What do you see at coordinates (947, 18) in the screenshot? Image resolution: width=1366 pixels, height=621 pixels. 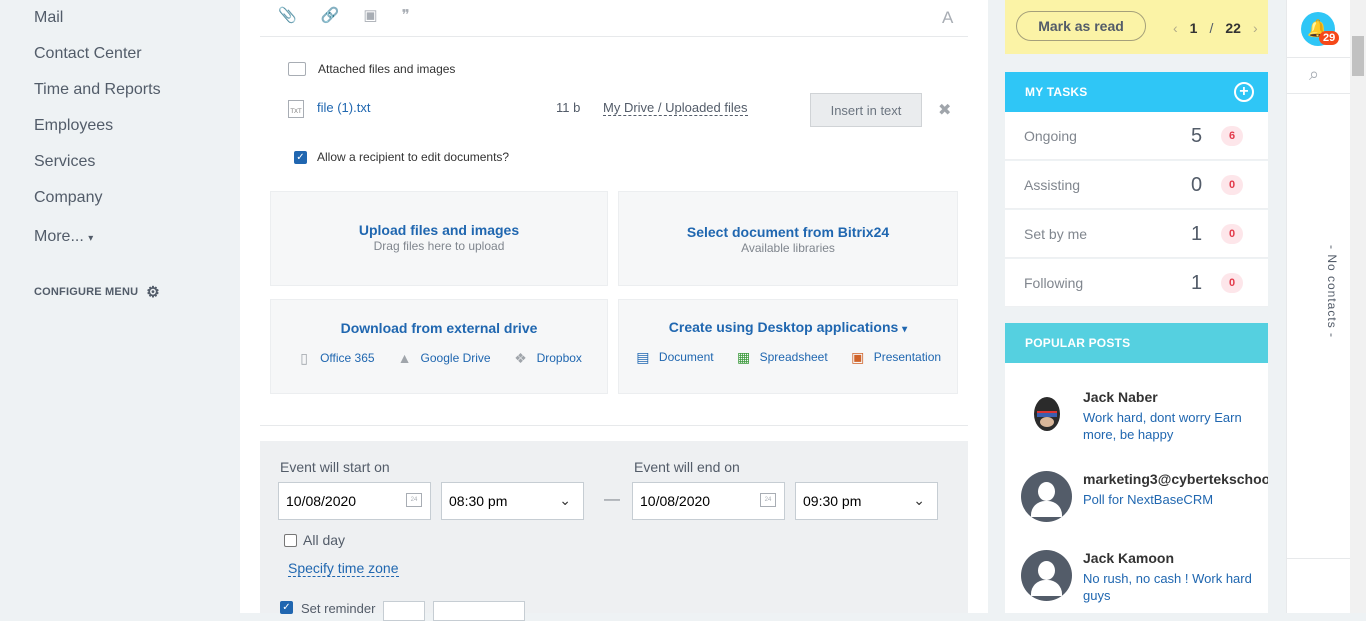 I see `text-format-icon: A` at bounding box center [947, 18].